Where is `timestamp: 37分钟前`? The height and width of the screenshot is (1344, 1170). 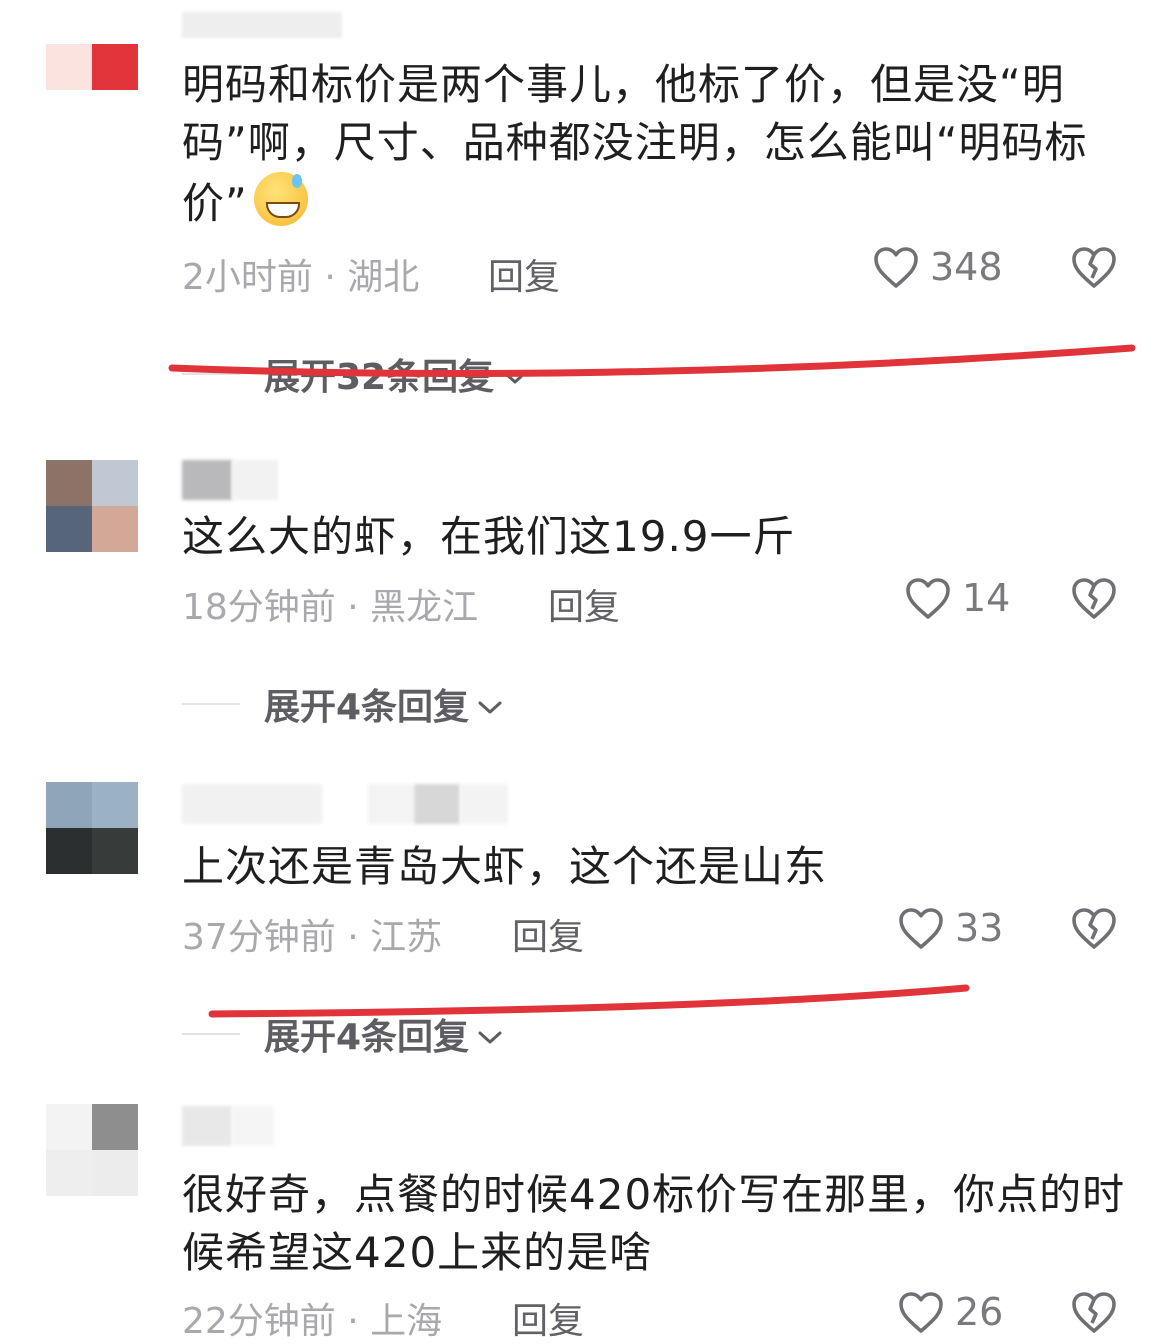
timestamp: 37分钟前 is located at coordinates (259, 937).